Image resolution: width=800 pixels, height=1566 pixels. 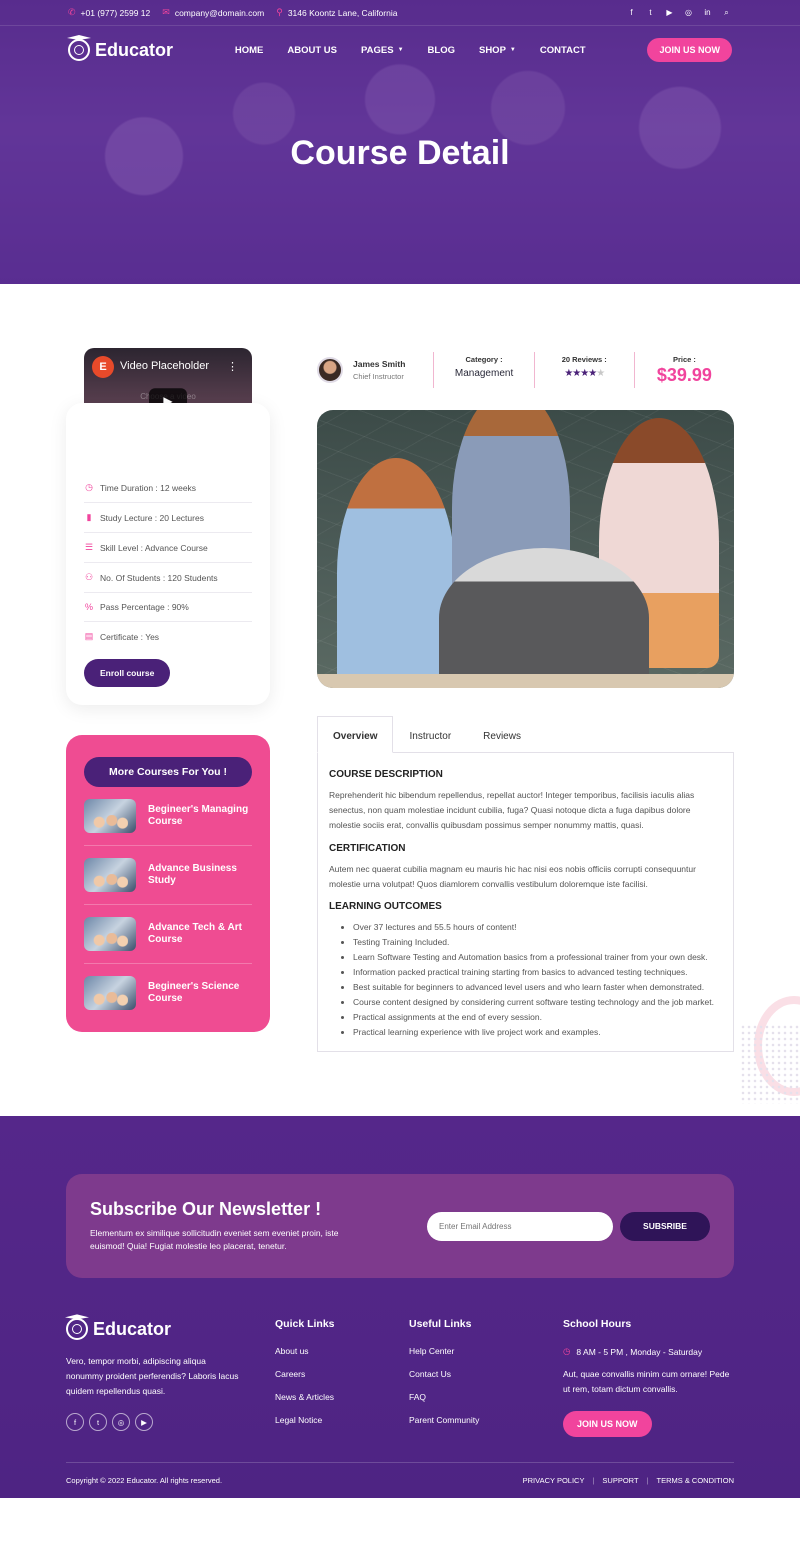 I want to click on course-link-title: Advance Tech & Art Course, so click(x=200, y=934).